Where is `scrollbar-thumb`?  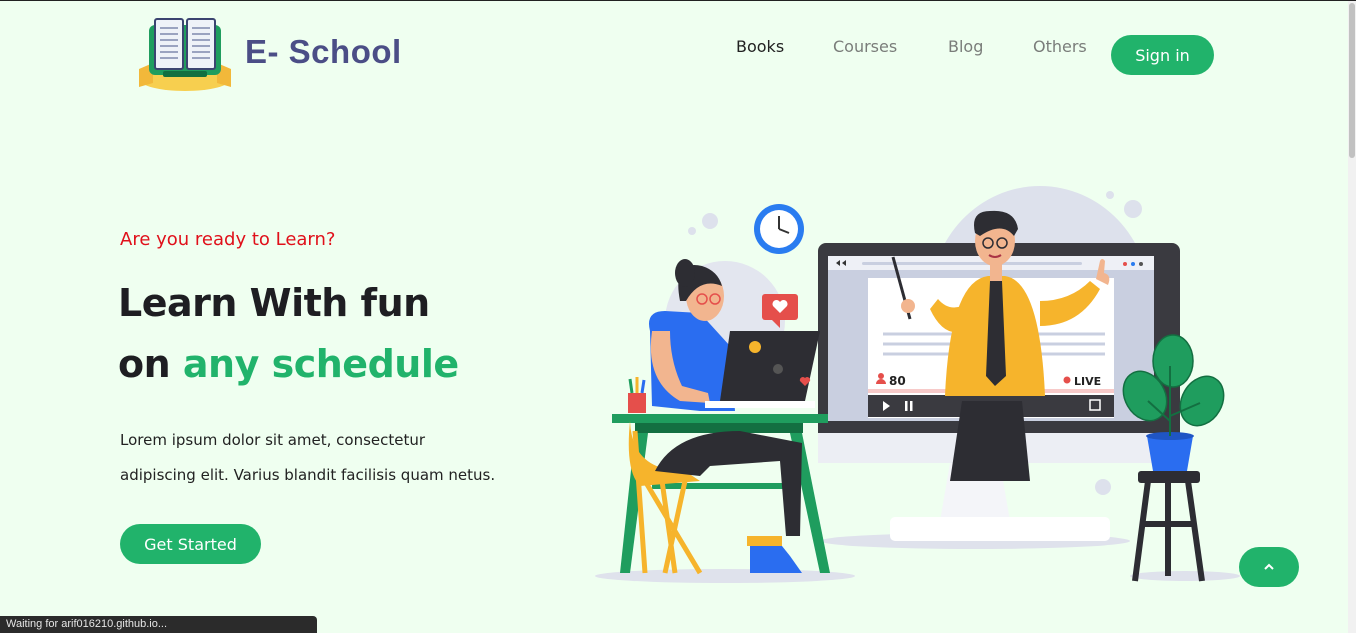
scrollbar-thumb is located at coordinates (1352, 80).